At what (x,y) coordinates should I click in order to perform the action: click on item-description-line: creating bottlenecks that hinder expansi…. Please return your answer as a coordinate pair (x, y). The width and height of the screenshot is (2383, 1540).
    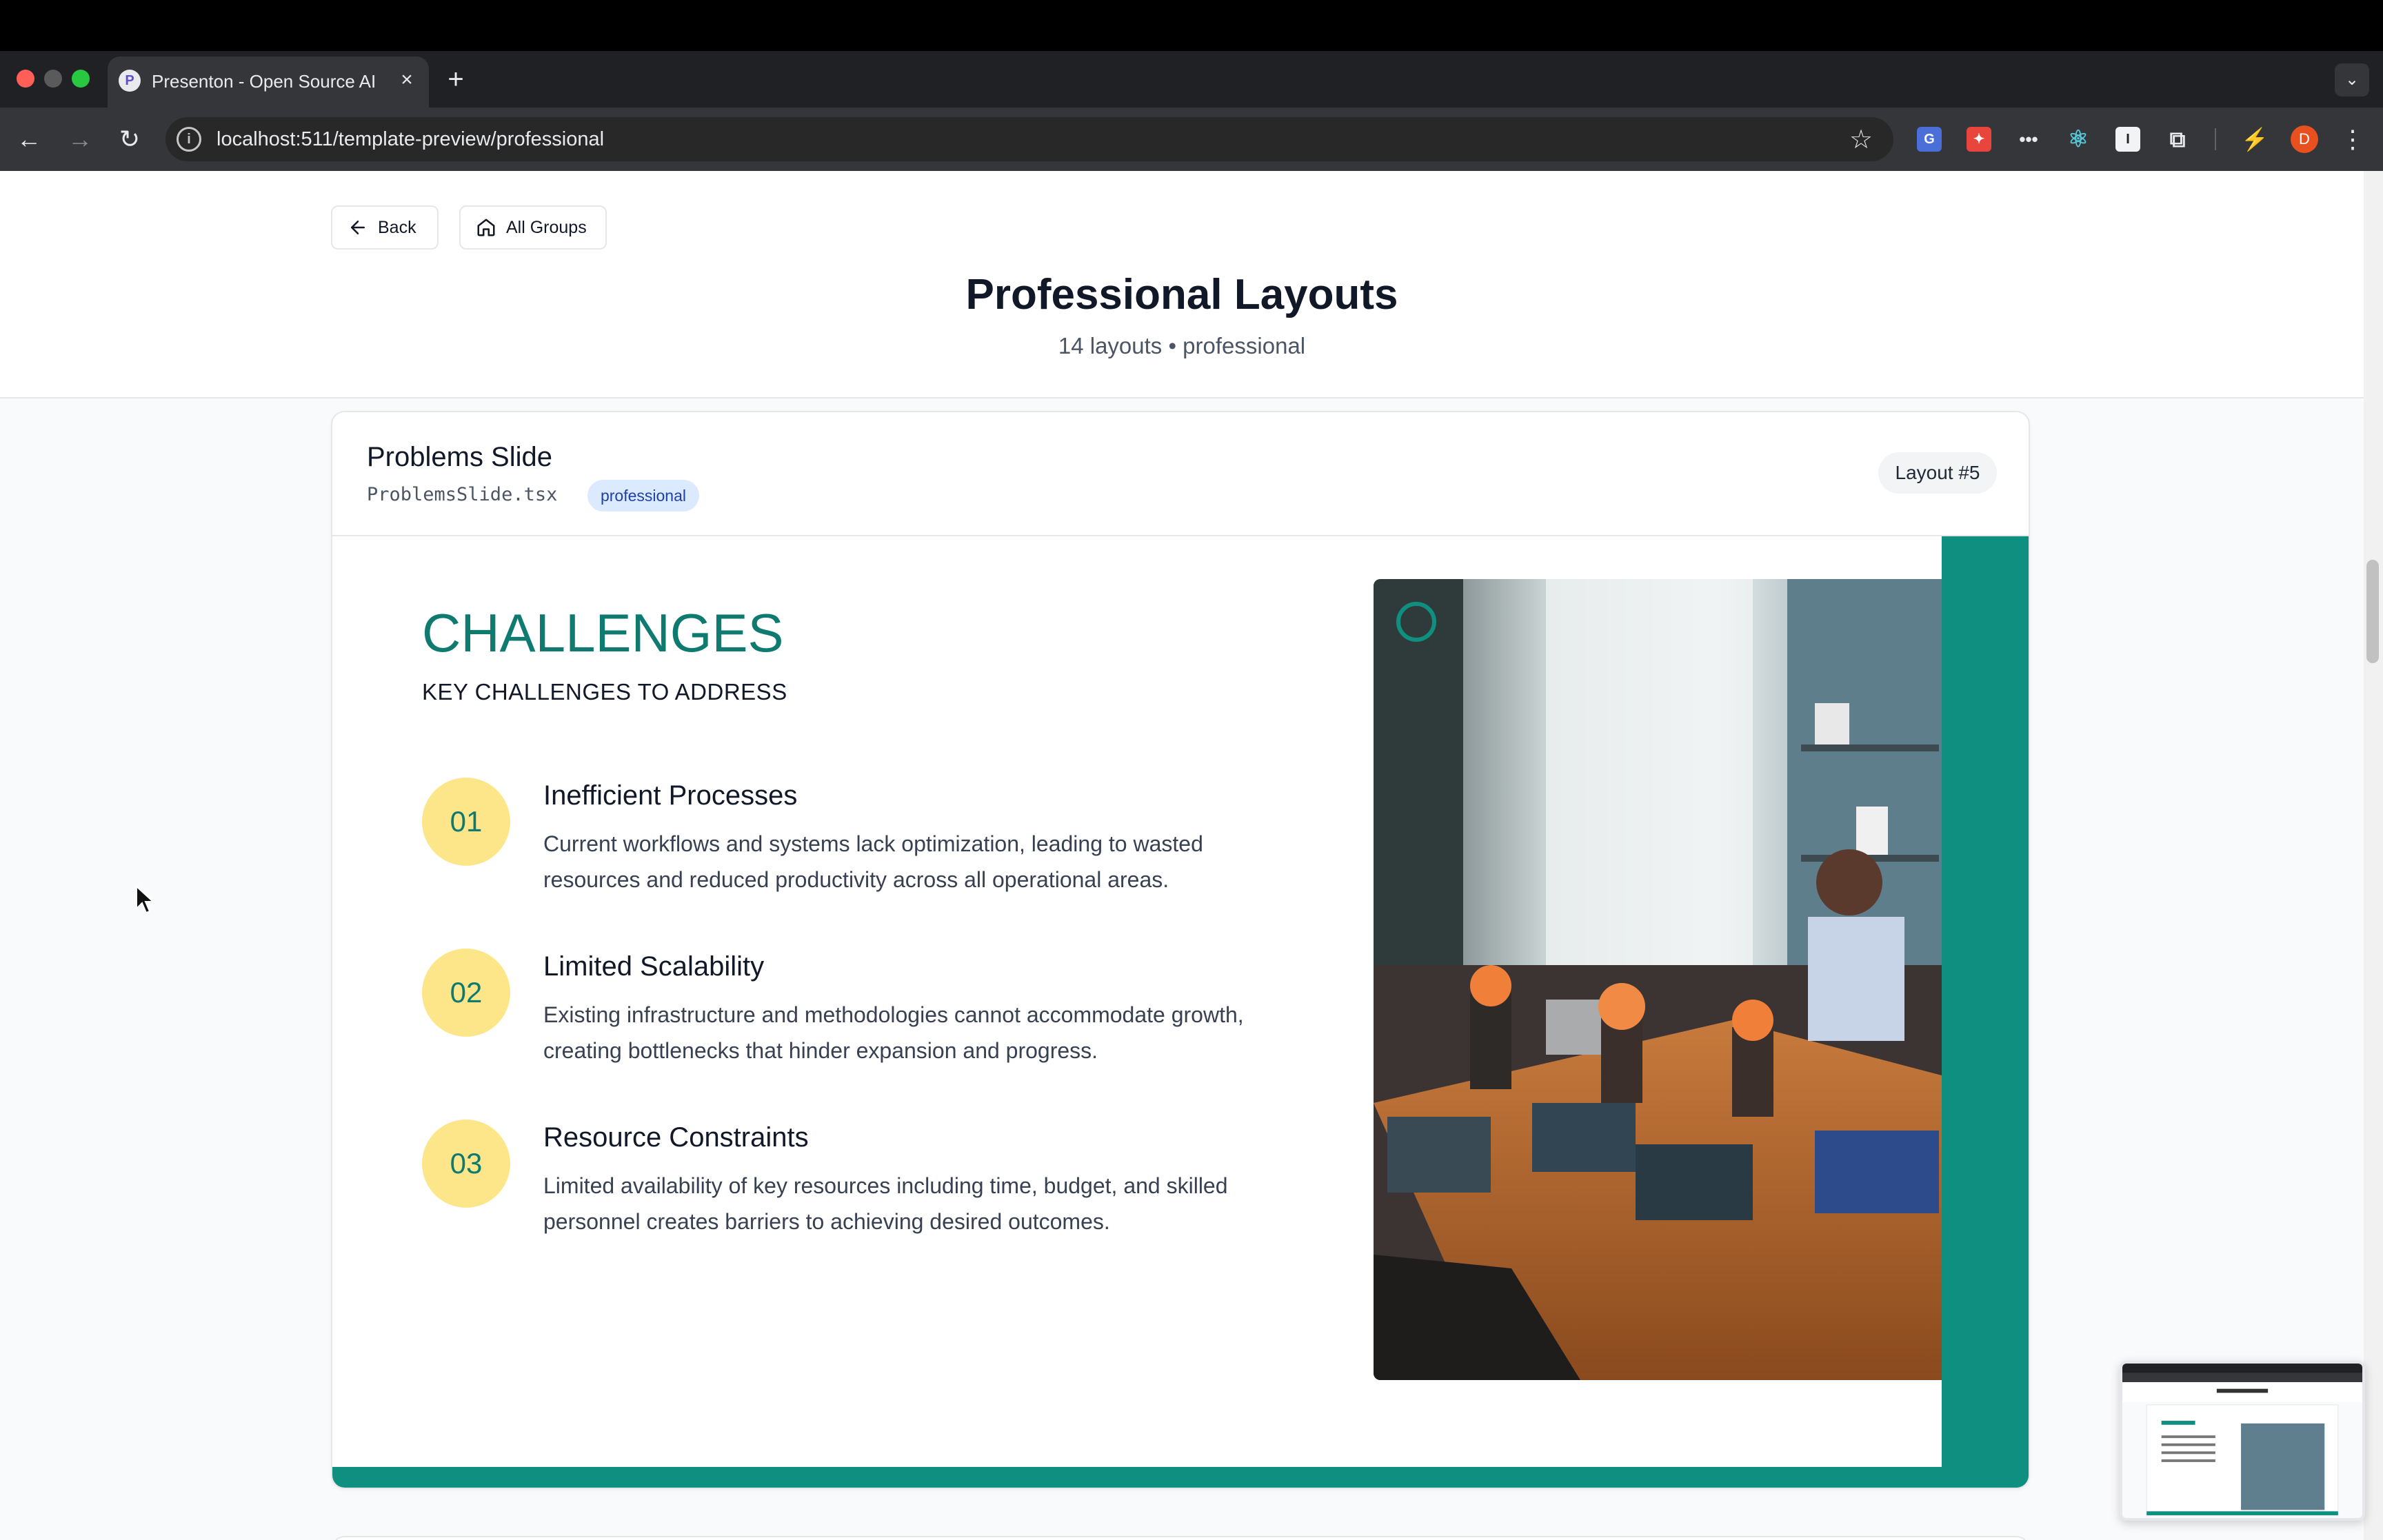
    Looking at the image, I should click on (820, 1050).